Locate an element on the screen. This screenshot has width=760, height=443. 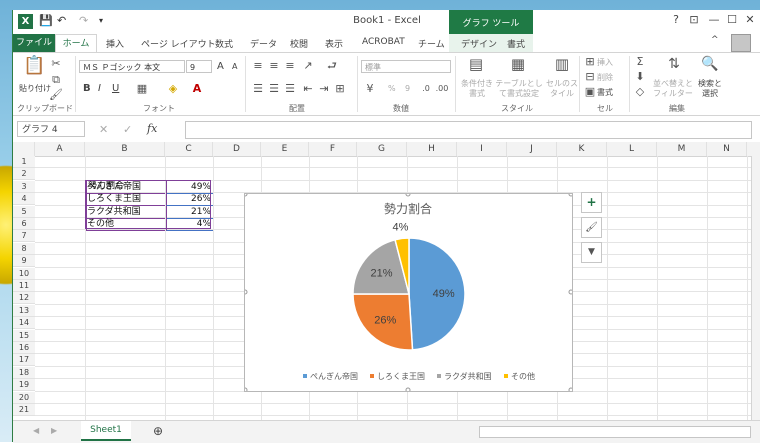
row-header-14: 14 is located at coordinates (24, 323).